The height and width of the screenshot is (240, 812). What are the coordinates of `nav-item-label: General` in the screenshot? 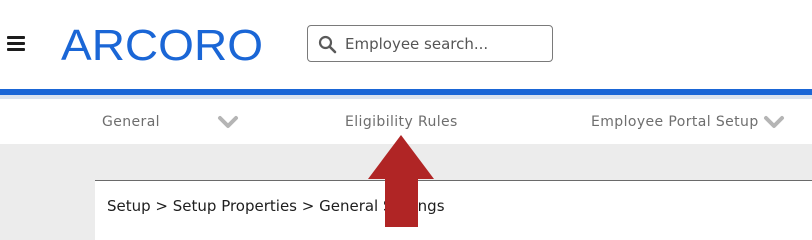 It's located at (131, 121).